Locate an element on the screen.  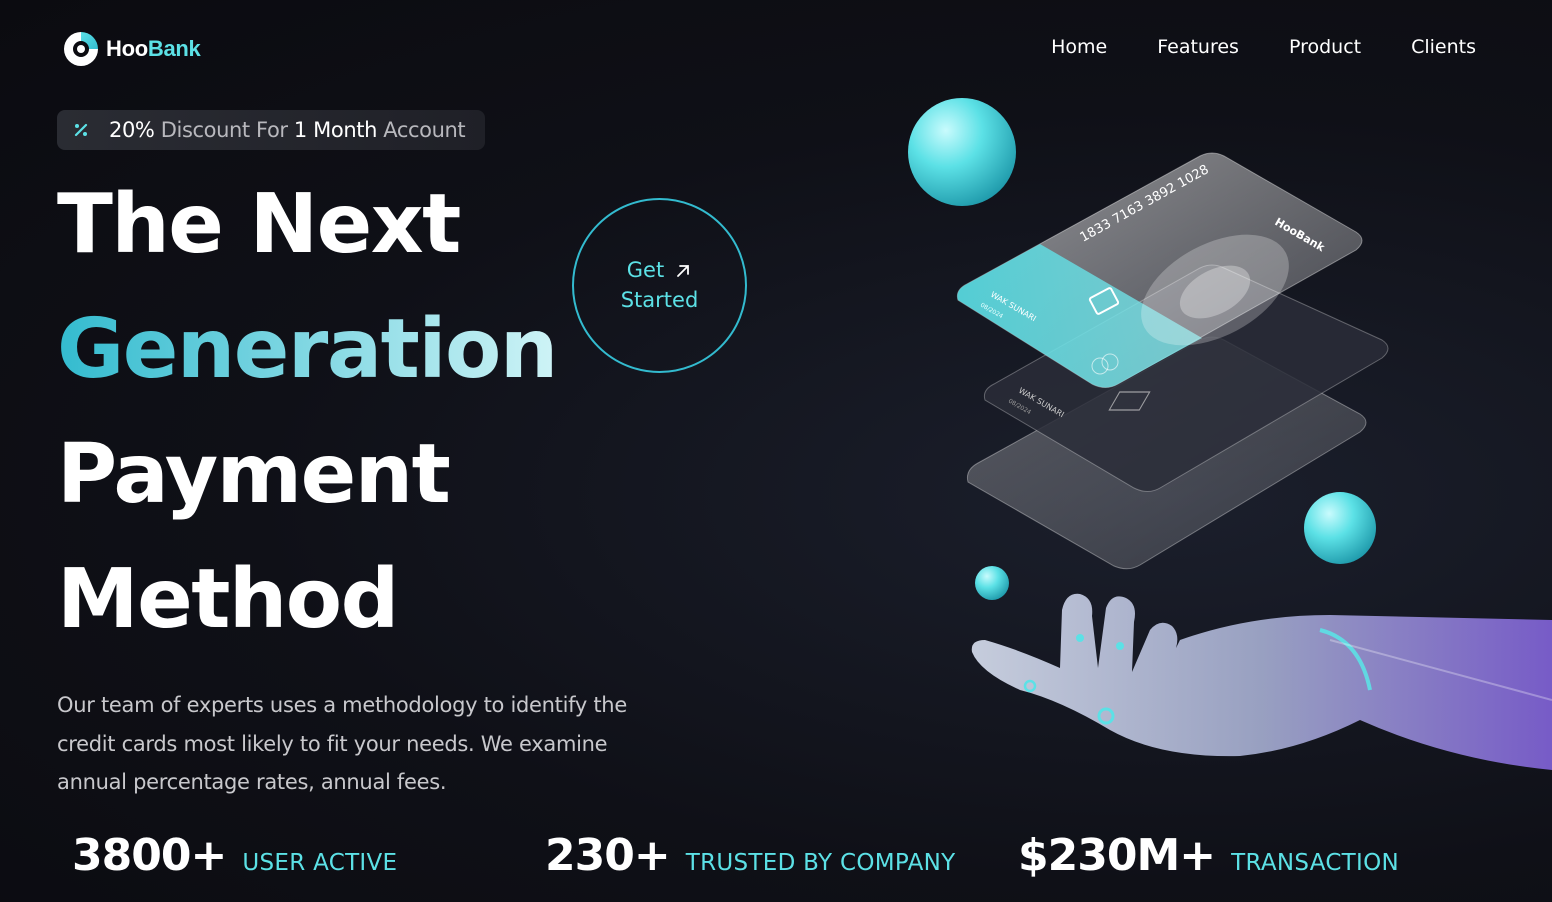
stat-value: 230+ is located at coordinates (608, 855).